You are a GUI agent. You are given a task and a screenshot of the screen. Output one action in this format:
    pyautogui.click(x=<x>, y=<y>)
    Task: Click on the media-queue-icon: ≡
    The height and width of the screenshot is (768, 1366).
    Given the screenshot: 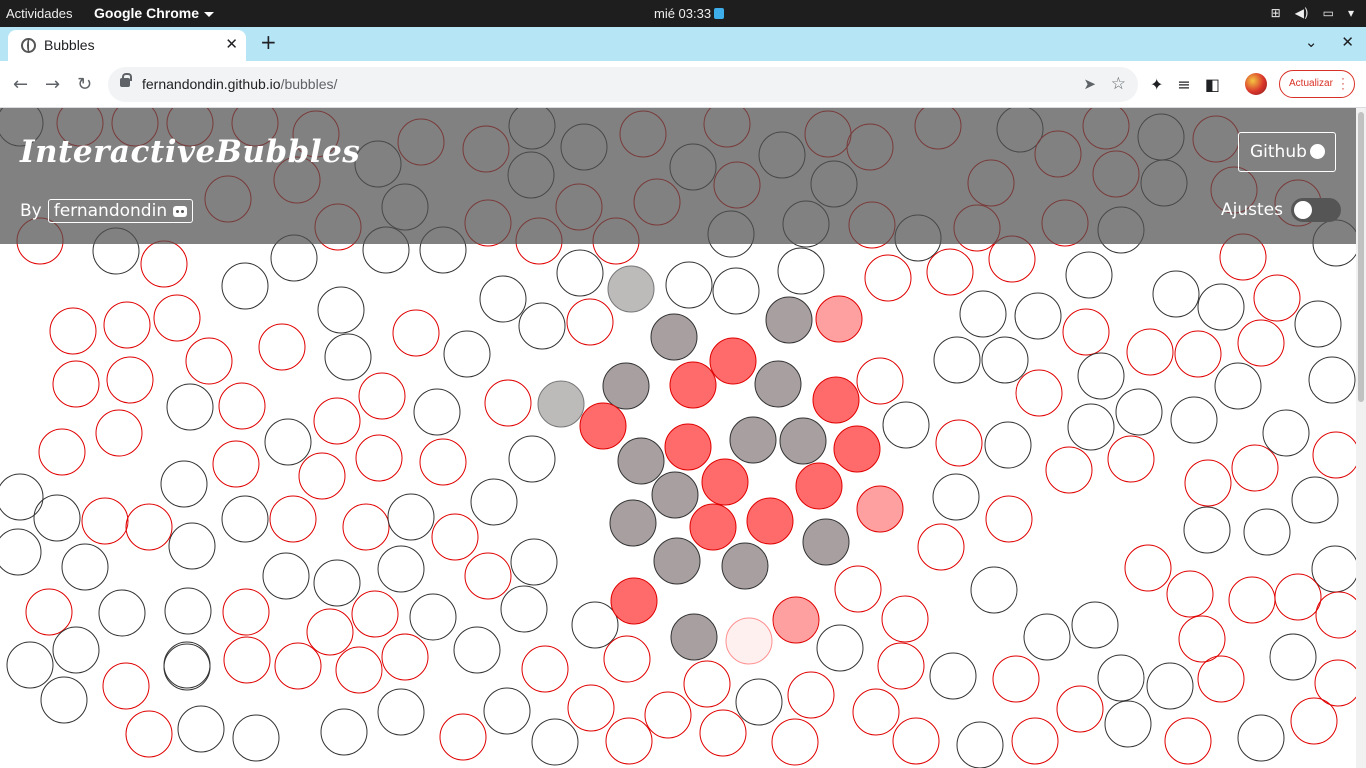 What is the action you would take?
    pyautogui.click(x=1183, y=84)
    